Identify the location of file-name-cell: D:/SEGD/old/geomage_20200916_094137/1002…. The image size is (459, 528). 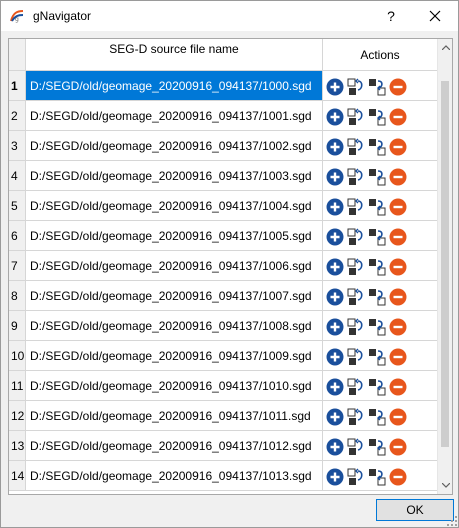
(174, 146).